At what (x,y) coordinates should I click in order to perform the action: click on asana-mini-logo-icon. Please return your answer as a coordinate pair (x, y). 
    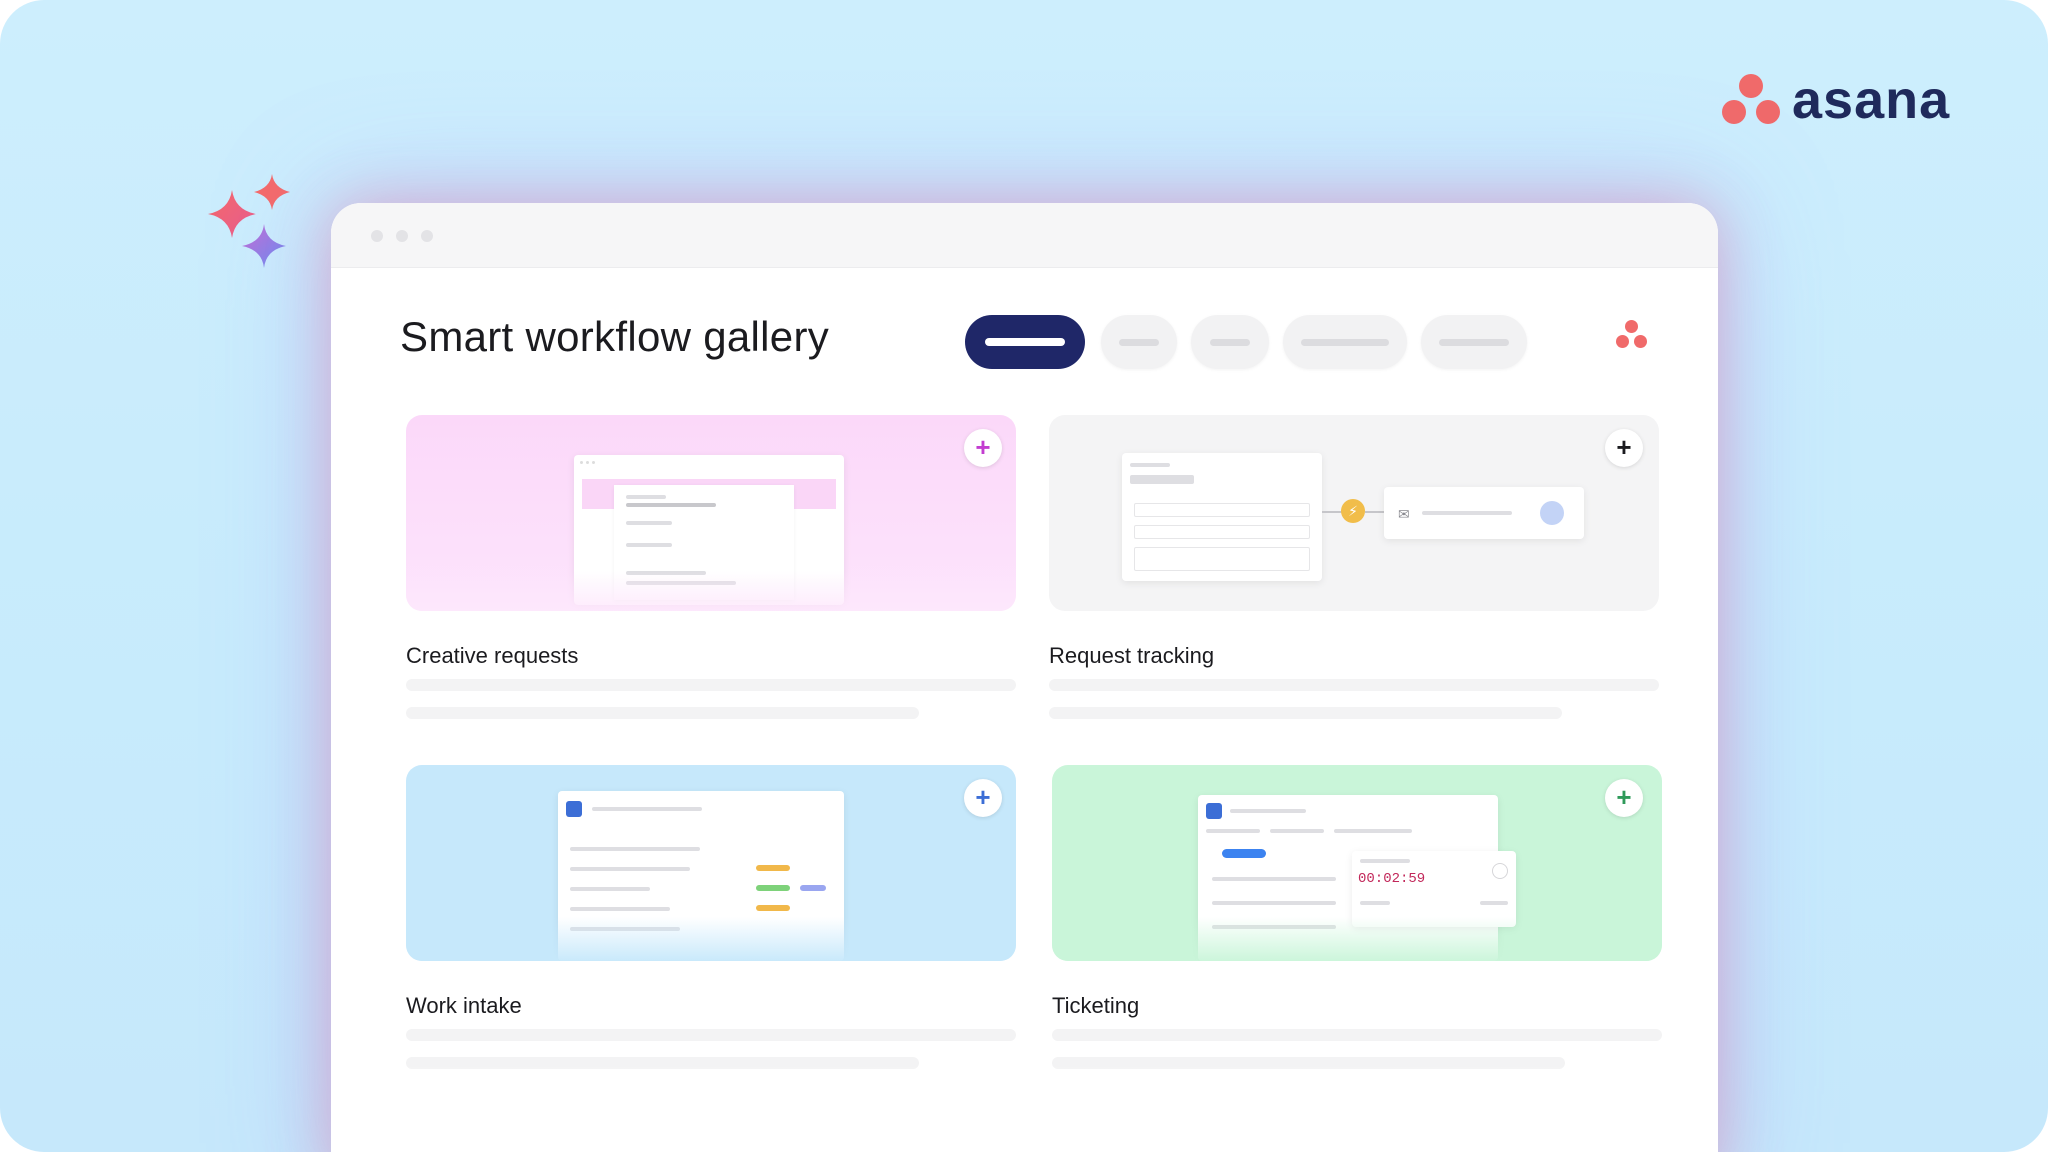
    Looking at the image, I should click on (1632, 335).